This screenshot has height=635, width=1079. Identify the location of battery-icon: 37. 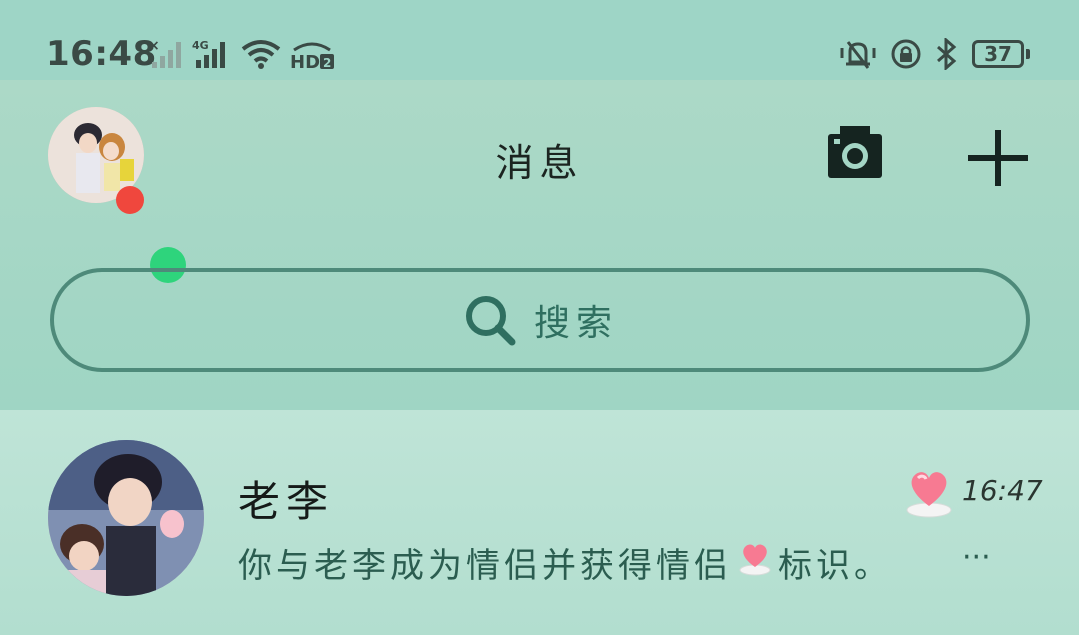
(998, 54).